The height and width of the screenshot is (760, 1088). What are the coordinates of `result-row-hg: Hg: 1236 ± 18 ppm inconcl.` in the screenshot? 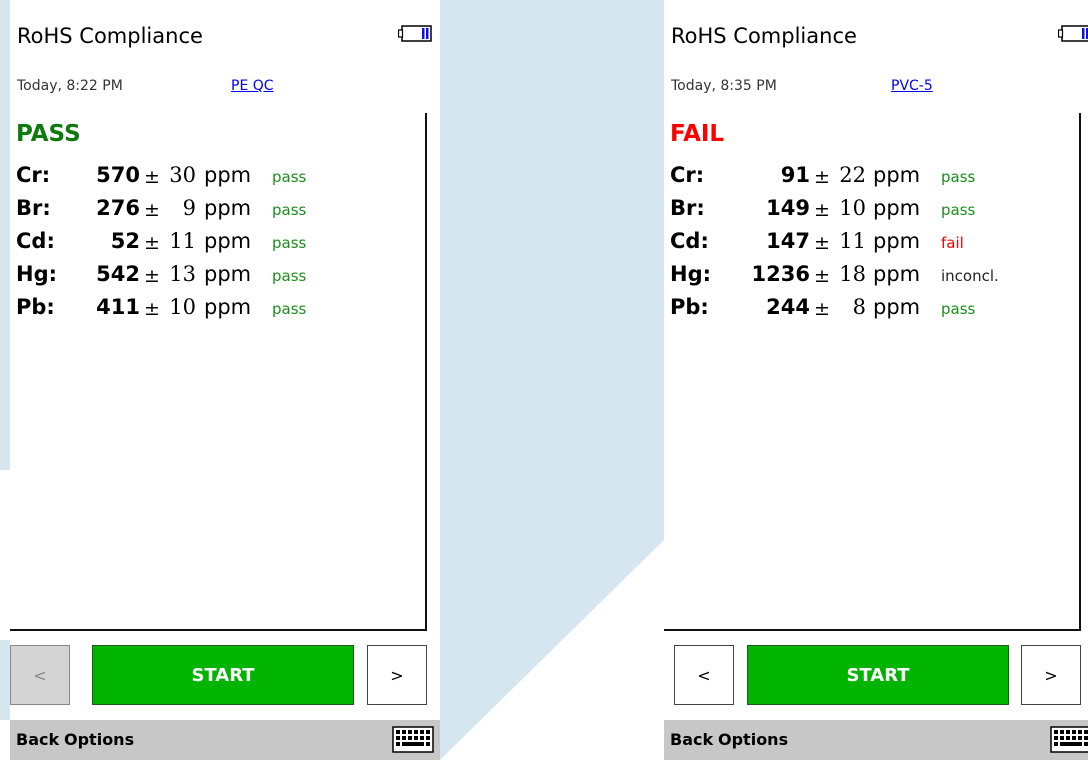 It's located at (834, 278).